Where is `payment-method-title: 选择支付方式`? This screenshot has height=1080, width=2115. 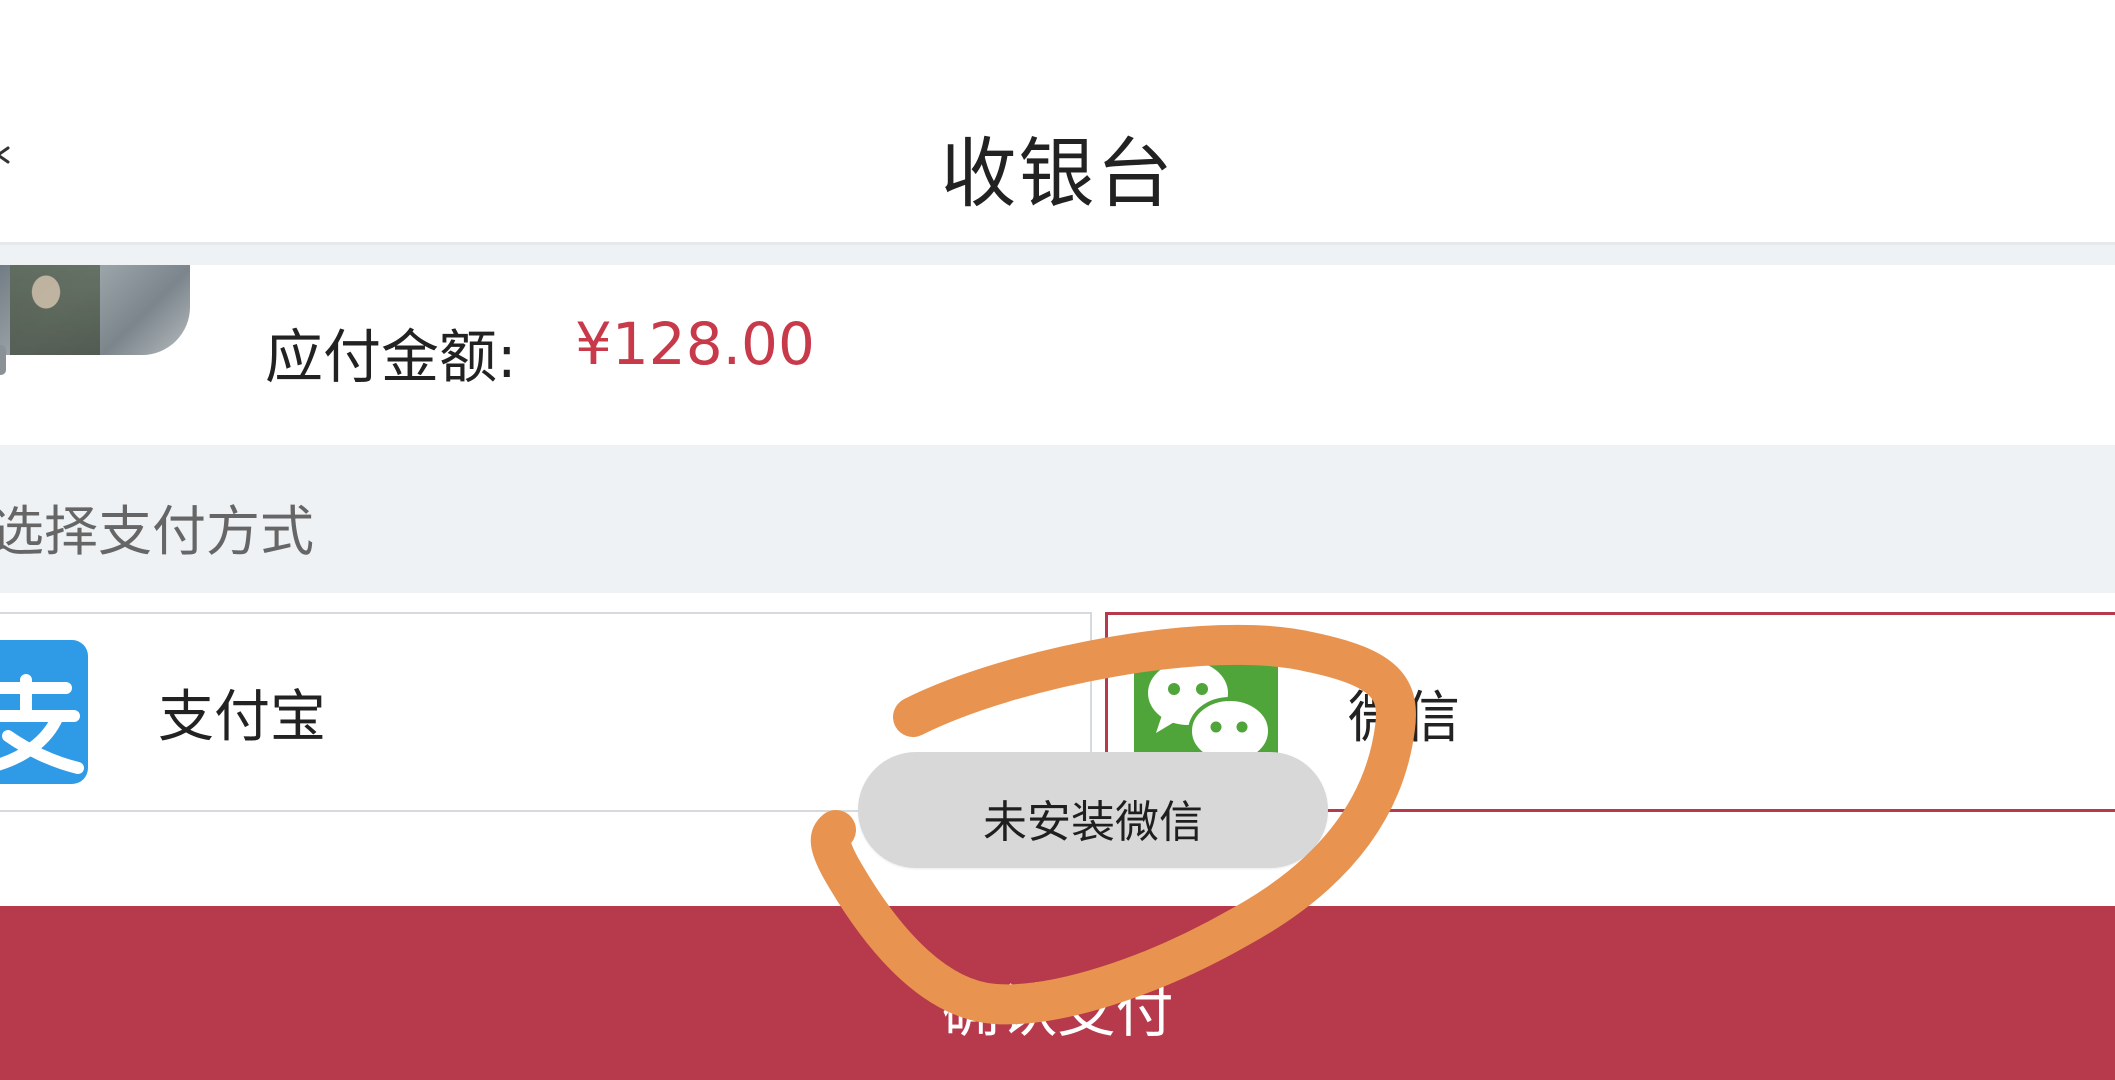
payment-method-title: 选择支付方式 is located at coordinates (157, 531).